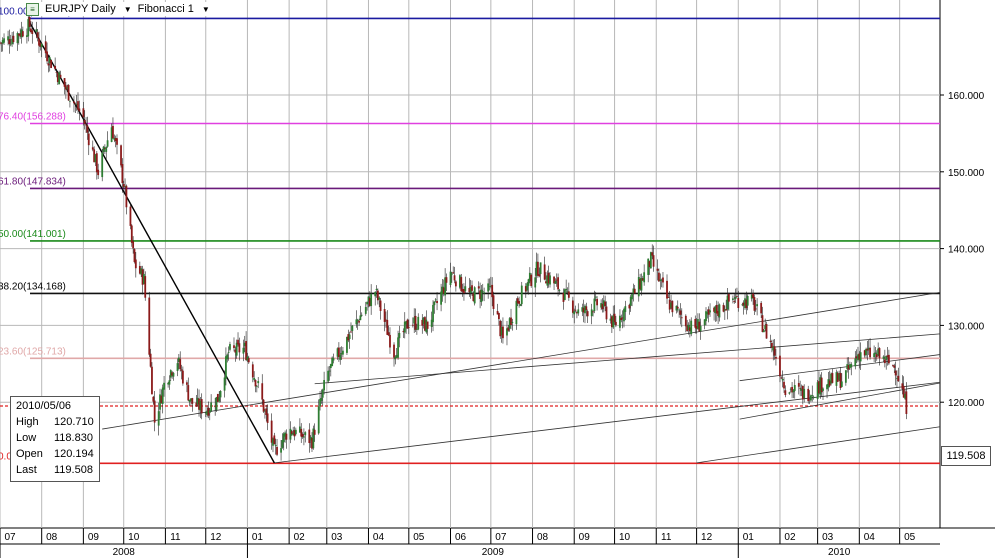 Image resolution: width=995 pixels, height=558 pixels. I want to click on fib-level-label: 38.20(134.168), so click(33, 286).